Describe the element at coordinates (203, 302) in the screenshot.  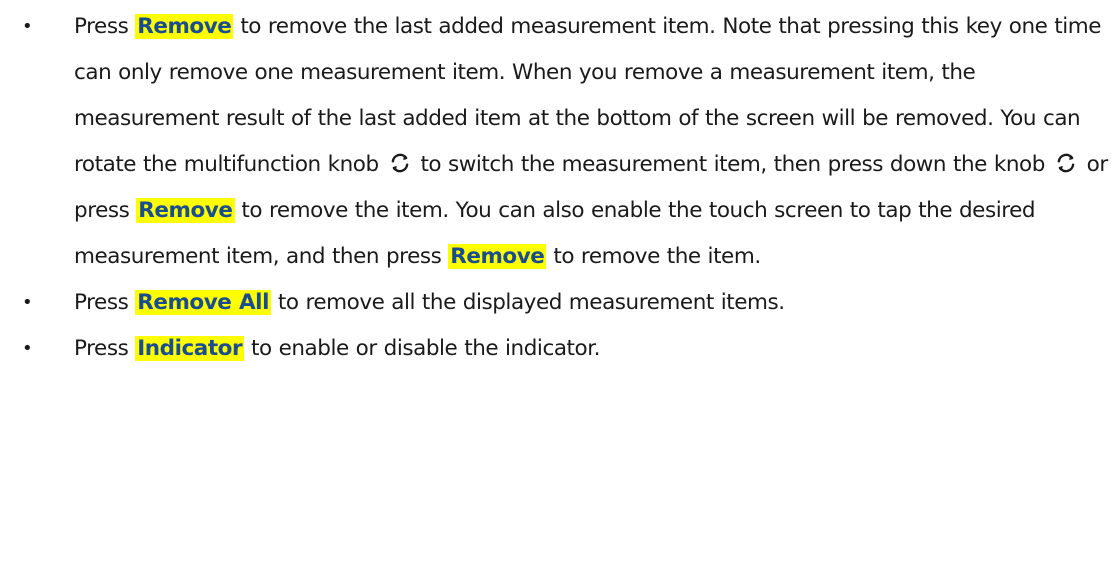
I see `remove-all-key-label: Remove All` at that location.